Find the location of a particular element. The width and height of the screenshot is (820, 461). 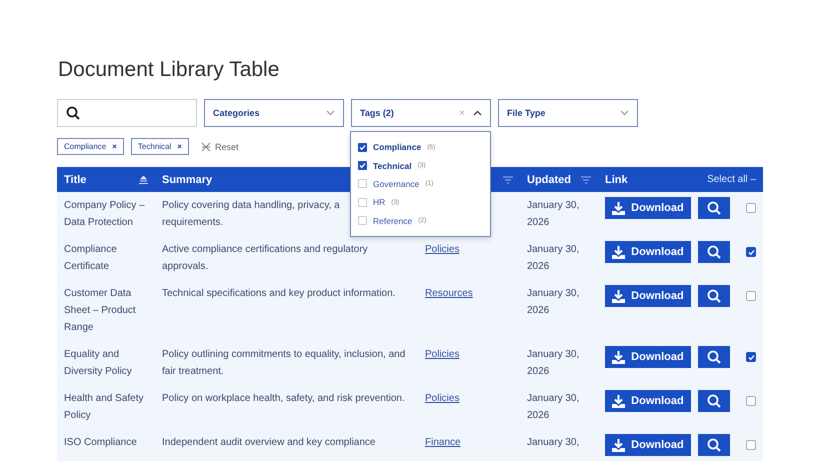

reset-icon is located at coordinates (205, 147).